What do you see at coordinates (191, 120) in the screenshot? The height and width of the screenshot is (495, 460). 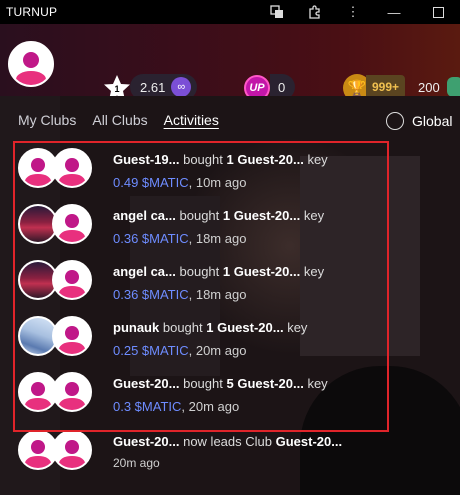 I see `tab-activities: Activities` at bounding box center [191, 120].